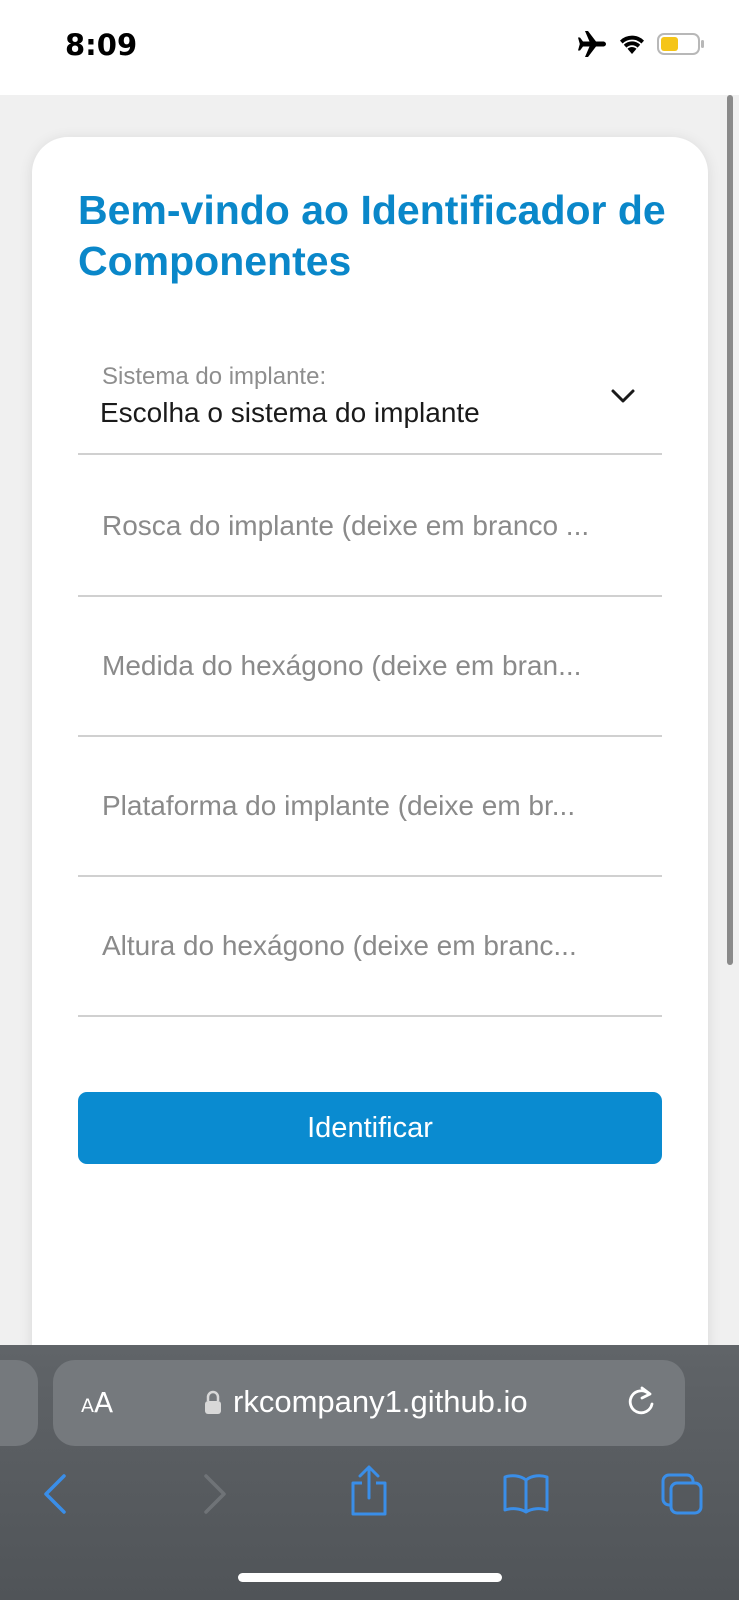  Describe the element at coordinates (730, 530) in the screenshot. I see `scroll-indicator` at that location.